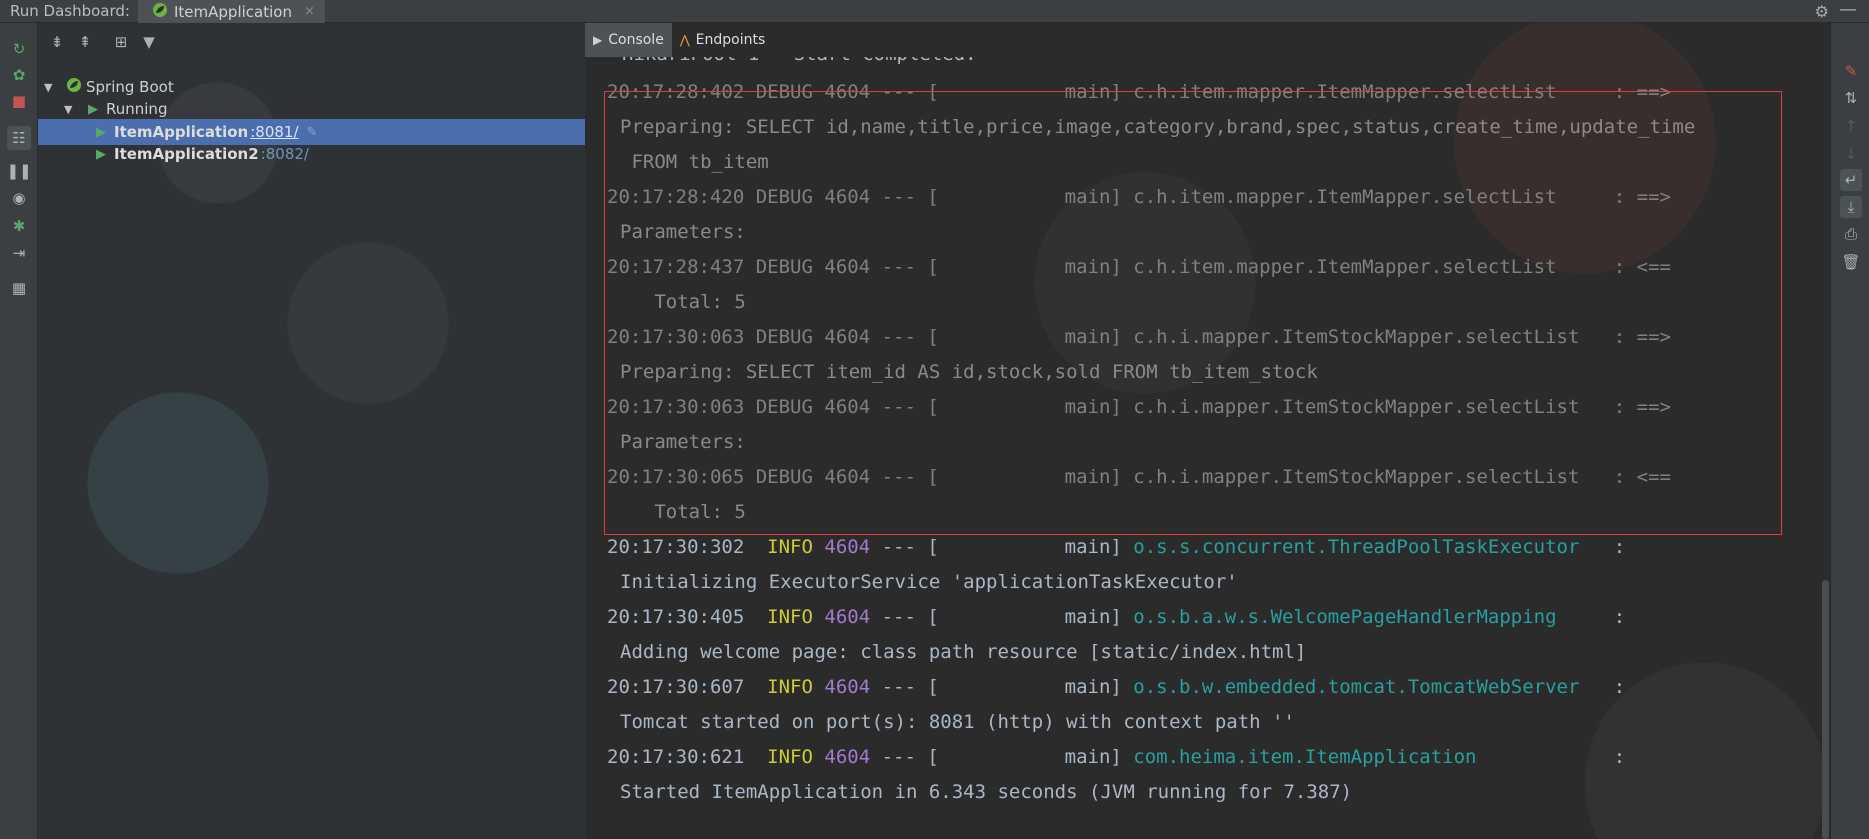 This screenshot has width=1869, height=839. What do you see at coordinates (676, 477) in the screenshot?
I see `log-timestamp: 20:17:30:065` at bounding box center [676, 477].